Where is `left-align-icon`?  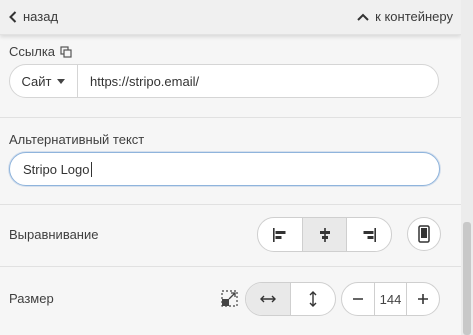 left-align-icon is located at coordinates (279, 234).